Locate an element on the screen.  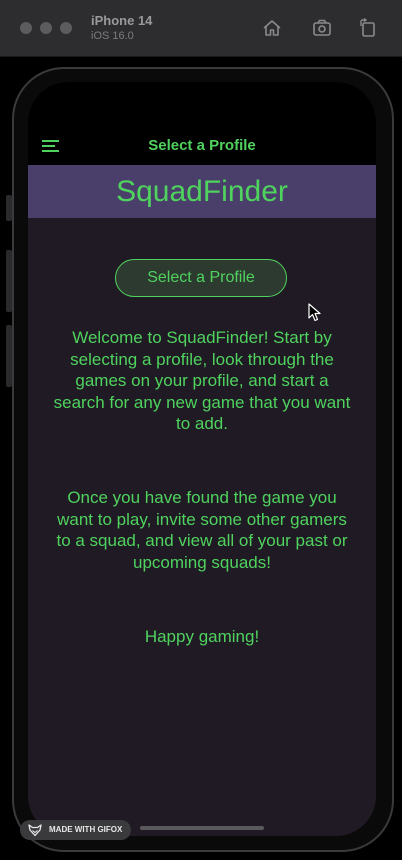
select-profile-button: Select a Profile is located at coordinates (201, 278).